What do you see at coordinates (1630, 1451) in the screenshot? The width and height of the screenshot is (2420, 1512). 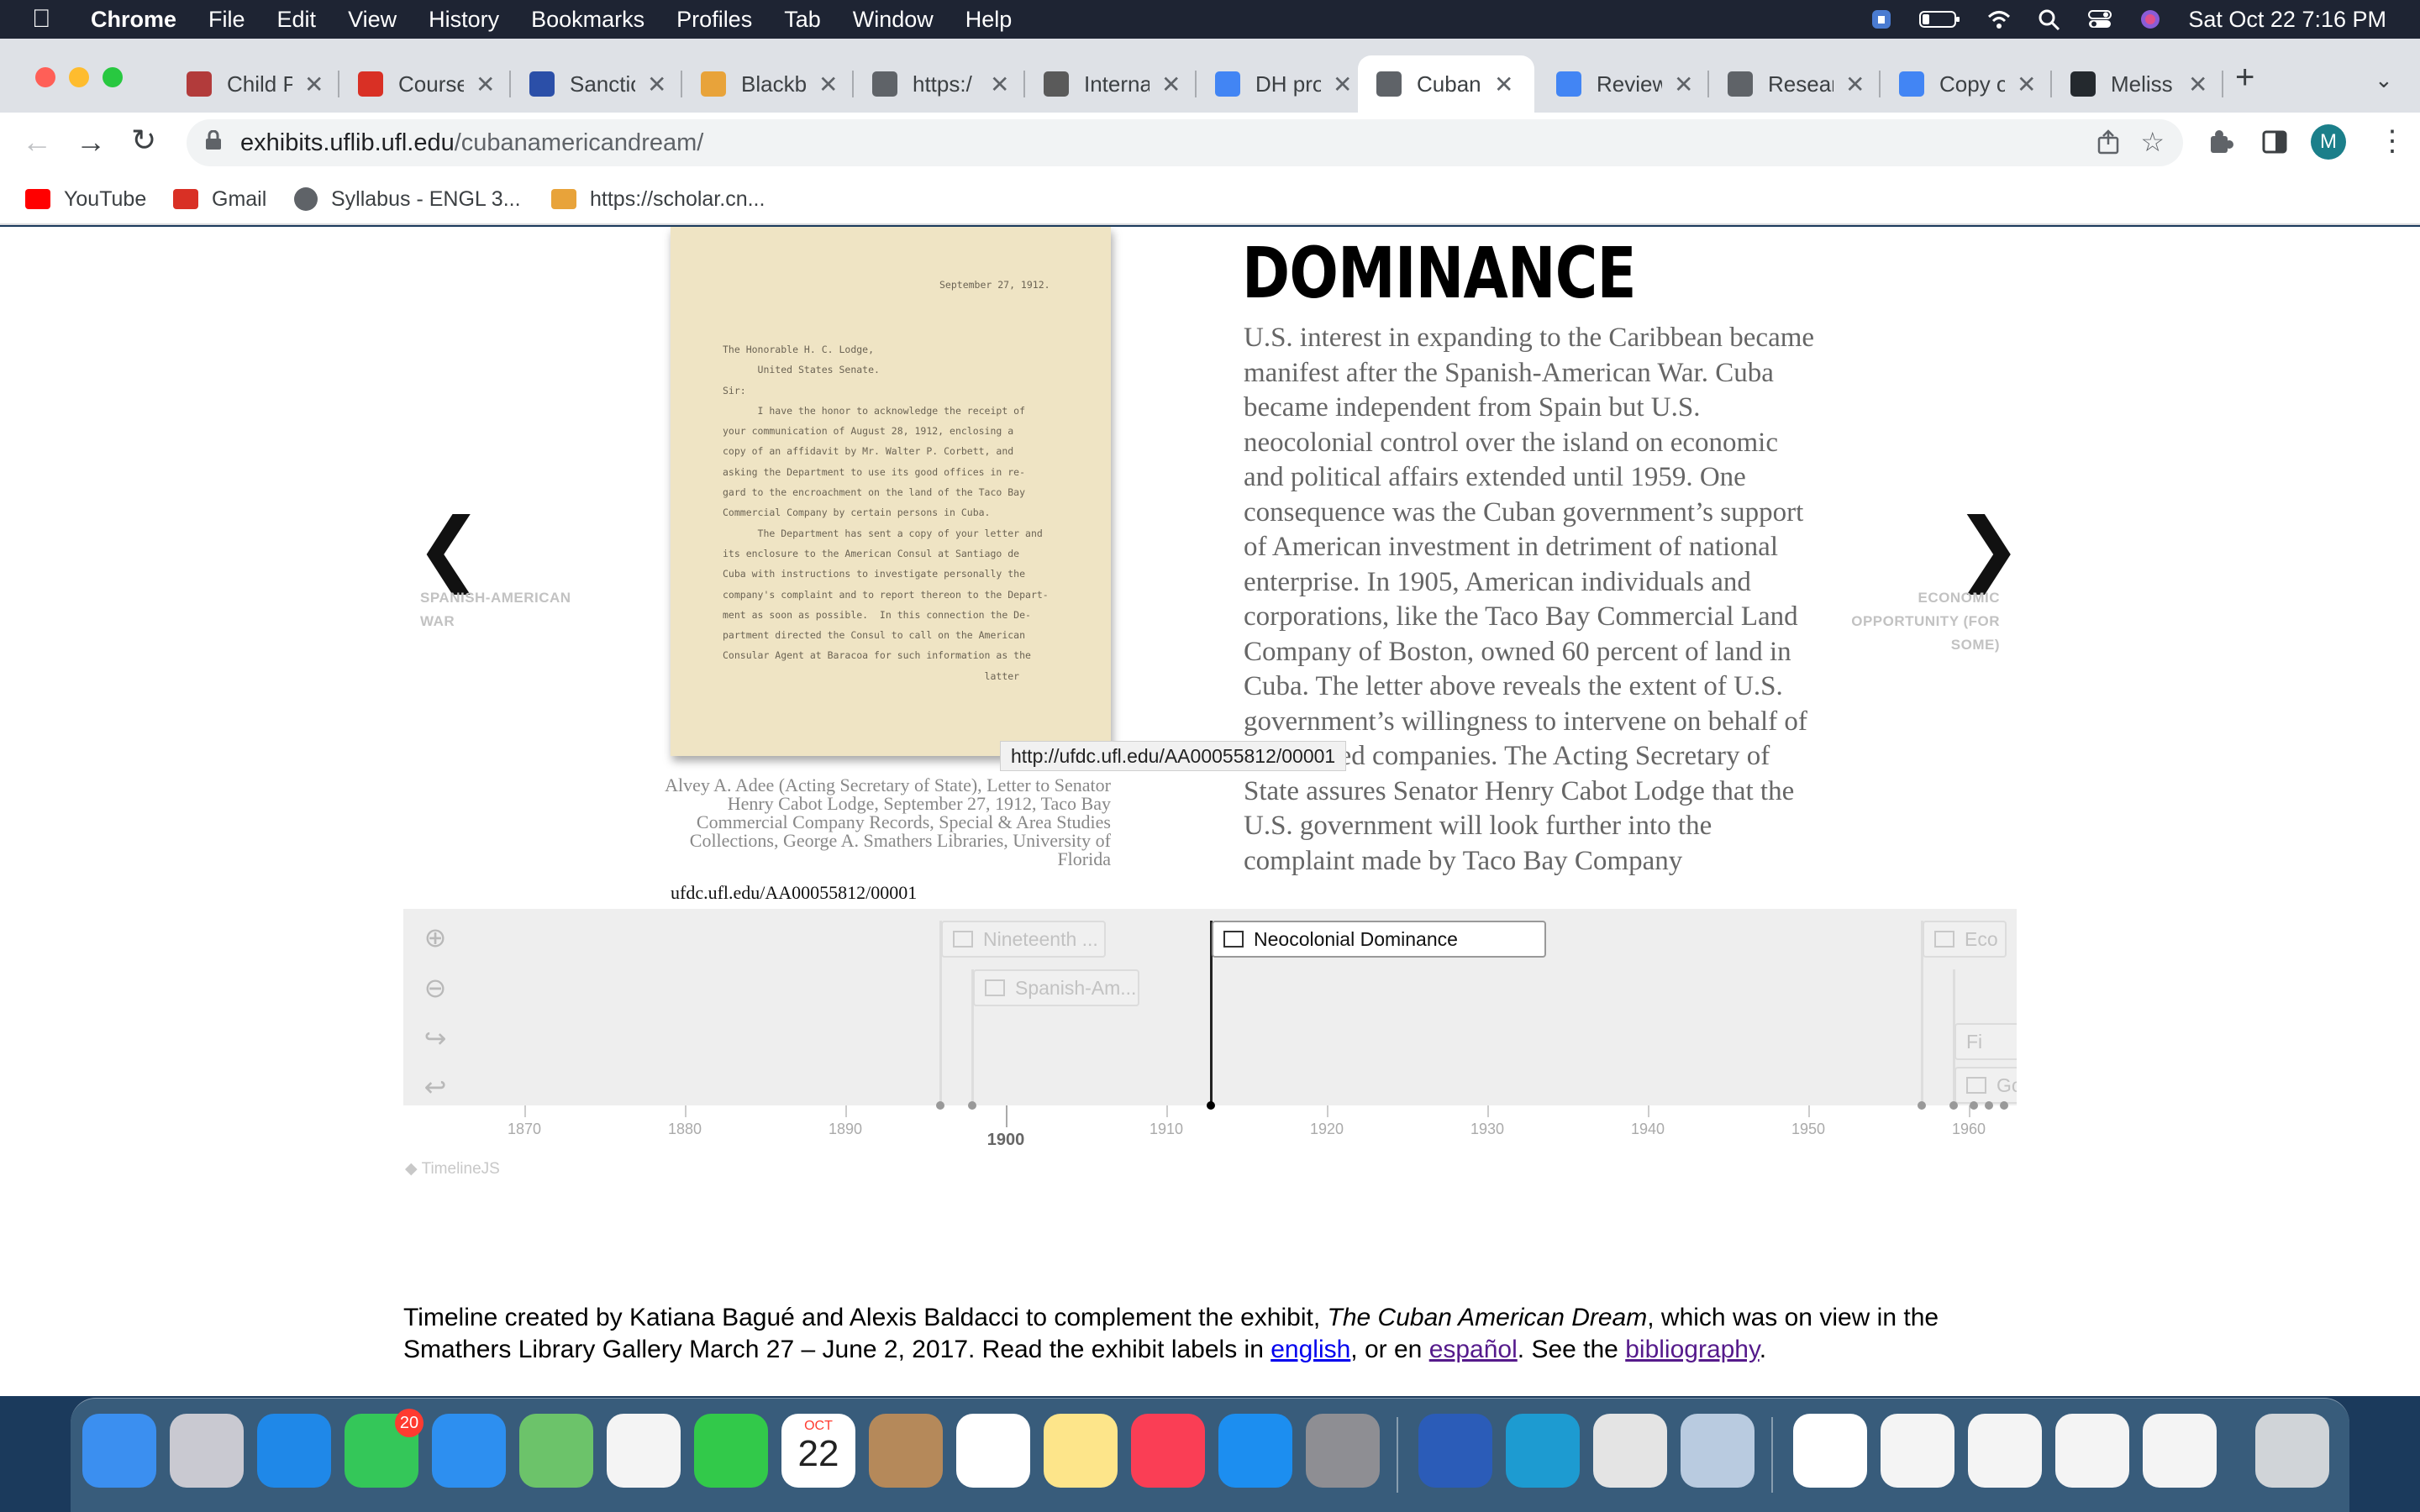 I see `chrome-app-icon` at bounding box center [1630, 1451].